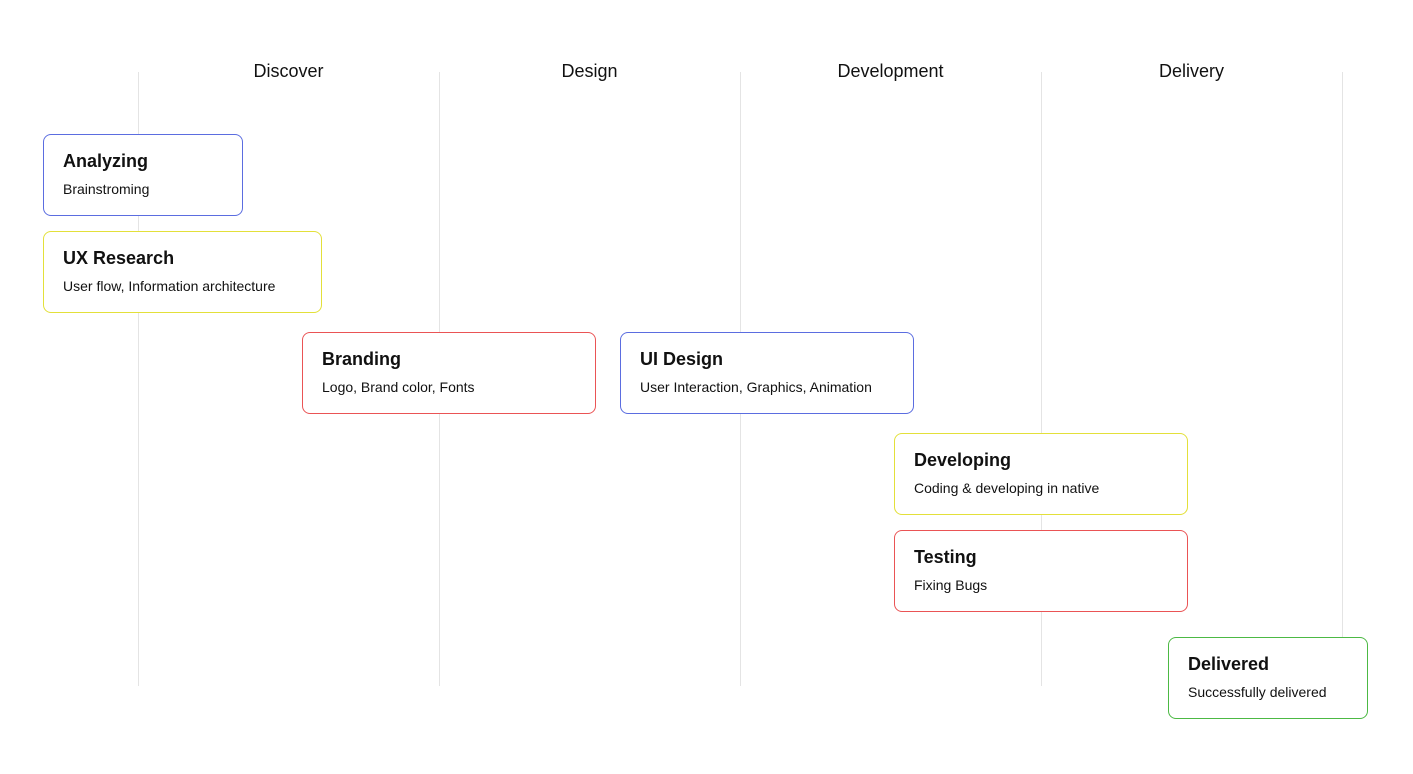  Describe the element at coordinates (169, 286) in the screenshot. I see `task-subtitle: User flow, Information architecture` at that location.